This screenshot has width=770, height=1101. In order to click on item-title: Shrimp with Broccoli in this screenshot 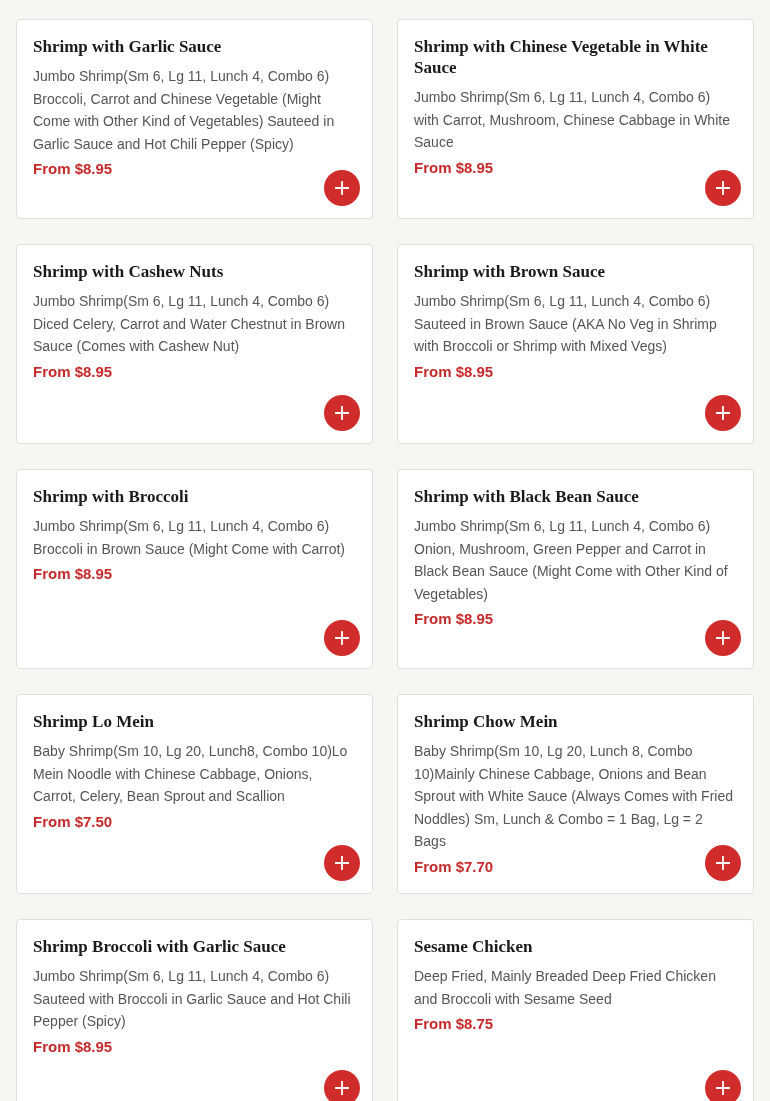, I will do `click(111, 496)`.